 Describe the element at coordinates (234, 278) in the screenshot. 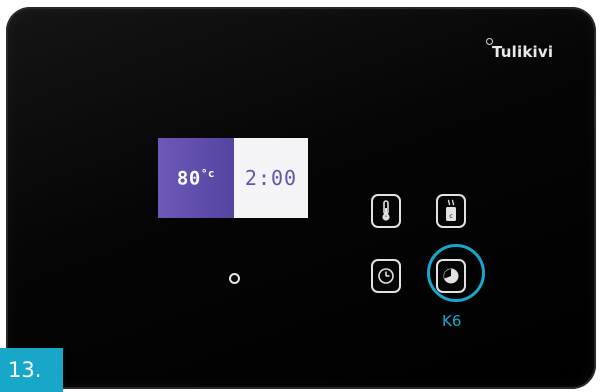

I see `status-led` at that location.